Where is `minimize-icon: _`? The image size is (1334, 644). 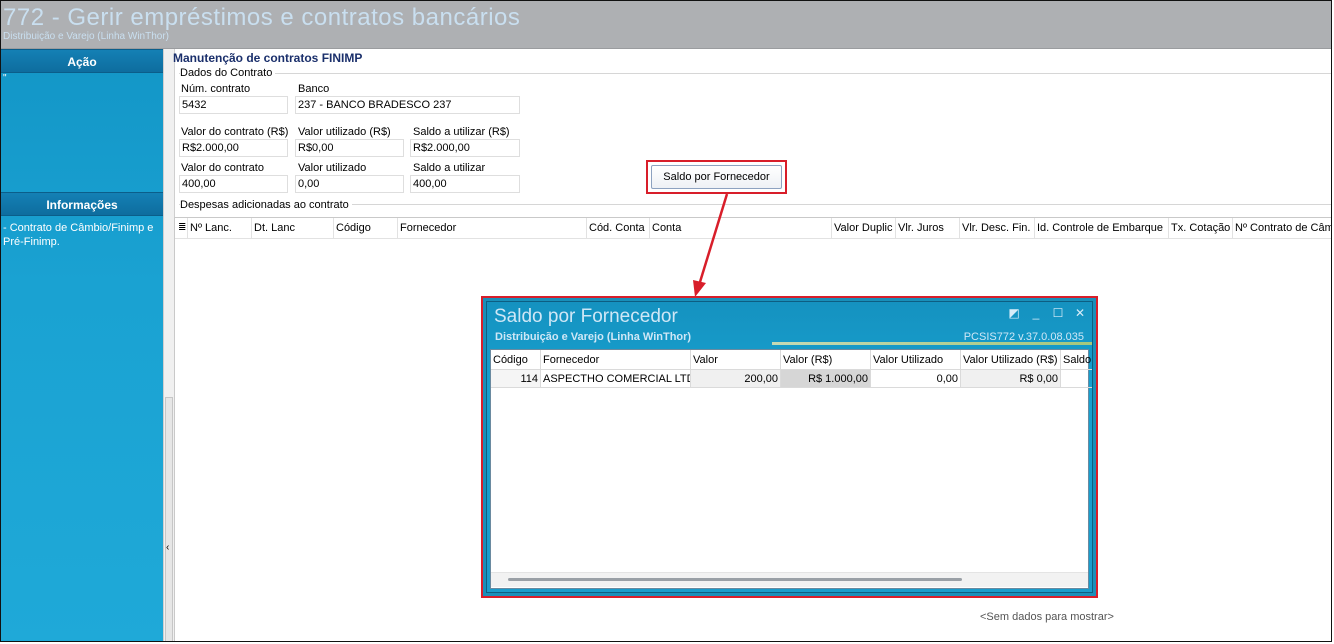 minimize-icon: _ is located at coordinates (1036, 313).